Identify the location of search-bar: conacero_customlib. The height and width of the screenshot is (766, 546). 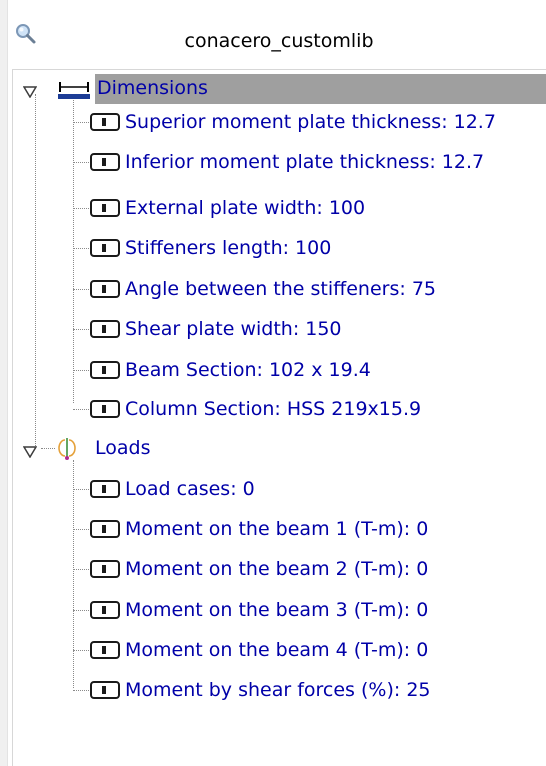
(279, 41).